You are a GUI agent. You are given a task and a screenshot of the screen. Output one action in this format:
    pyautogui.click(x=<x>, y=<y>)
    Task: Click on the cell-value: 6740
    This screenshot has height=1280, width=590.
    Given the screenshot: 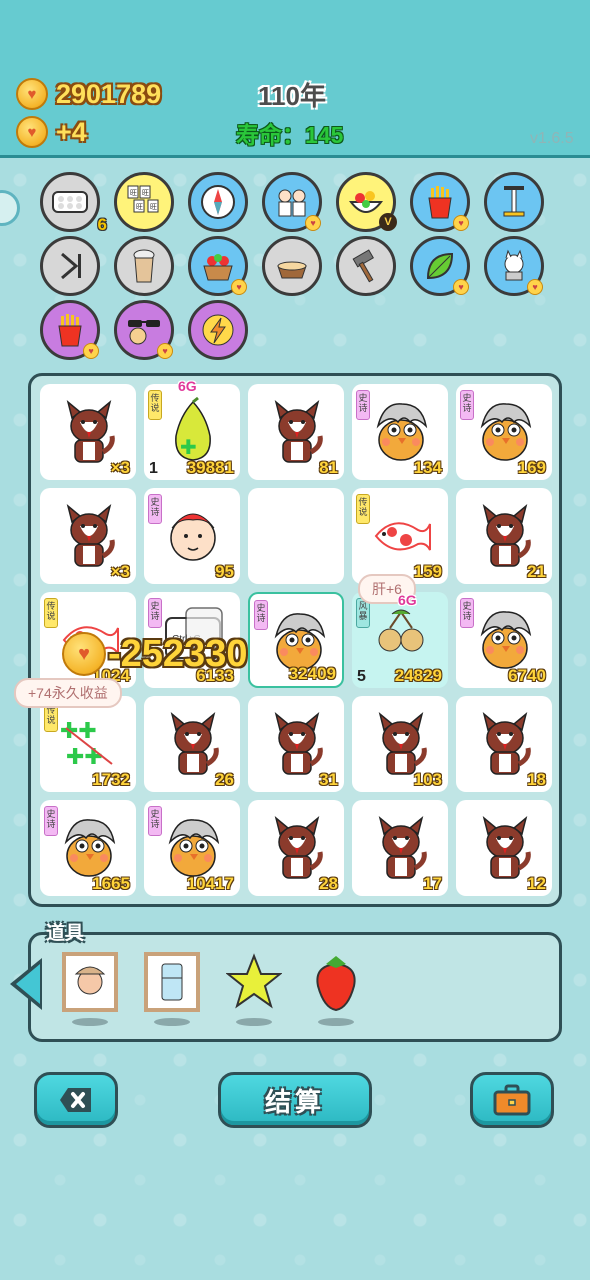 What is the action you would take?
    pyautogui.click(x=527, y=675)
    